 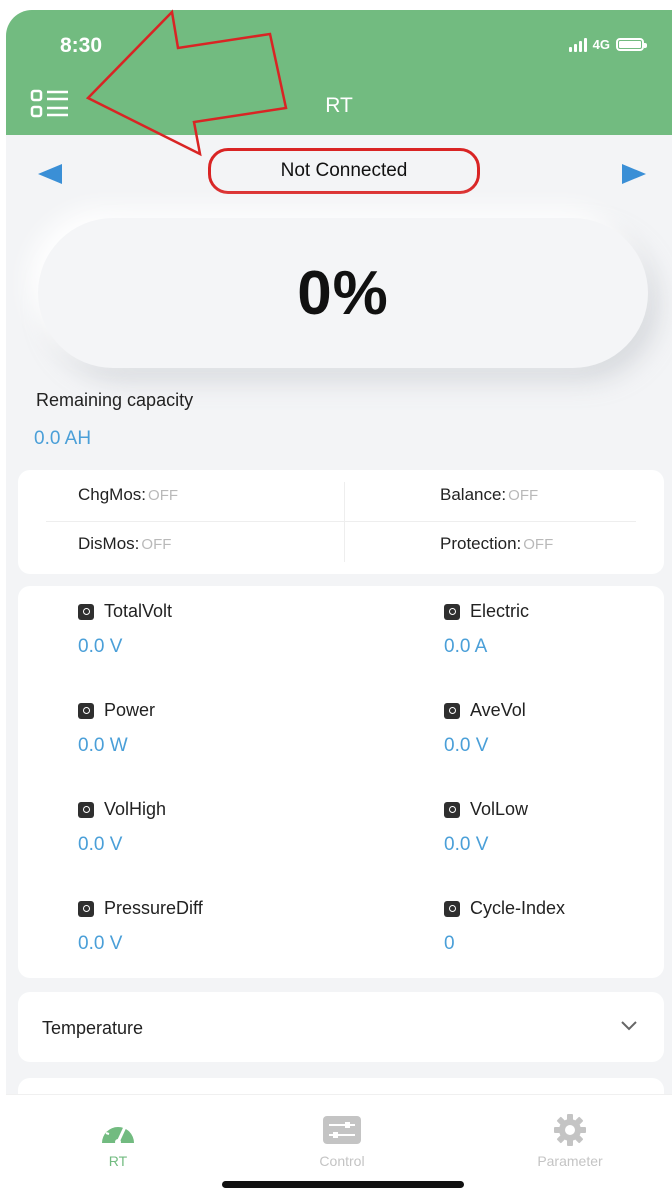 I want to click on tab-rt: RT, so click(x=118, y=1141).